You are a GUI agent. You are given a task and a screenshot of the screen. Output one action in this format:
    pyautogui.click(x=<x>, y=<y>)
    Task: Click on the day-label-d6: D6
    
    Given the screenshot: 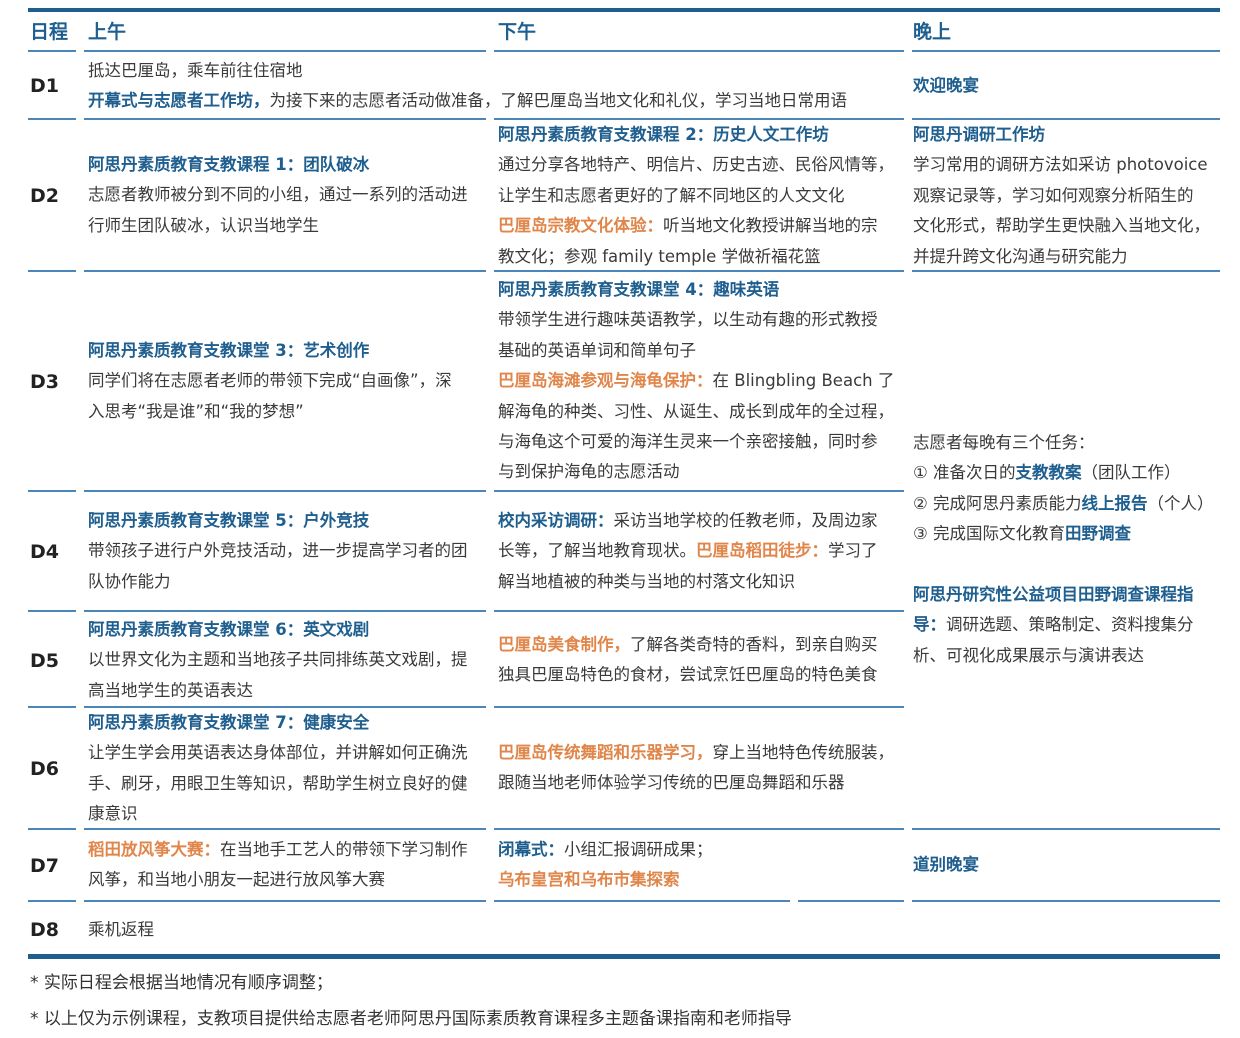 What is the action you would take?
    pyautogui.click(x=44, y=769)
    